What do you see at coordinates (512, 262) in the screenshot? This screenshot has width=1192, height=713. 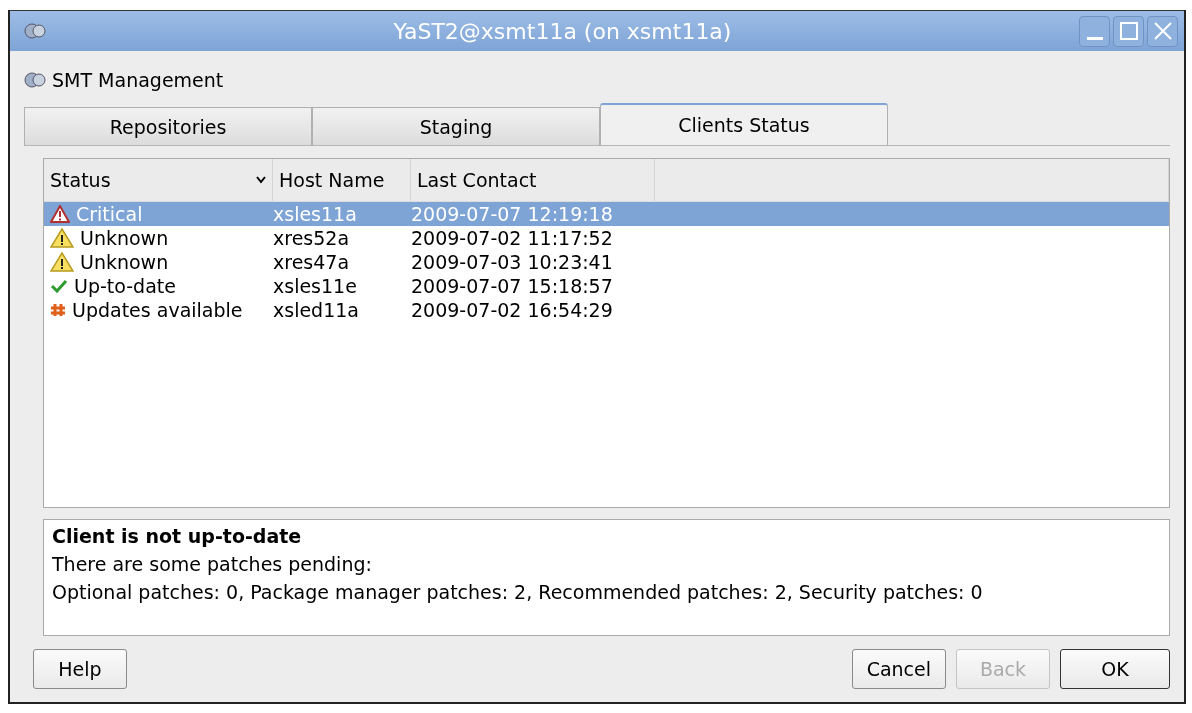 I see `table-cell: 2009-07-03 10:23:41` at bounding box center [512, 262].